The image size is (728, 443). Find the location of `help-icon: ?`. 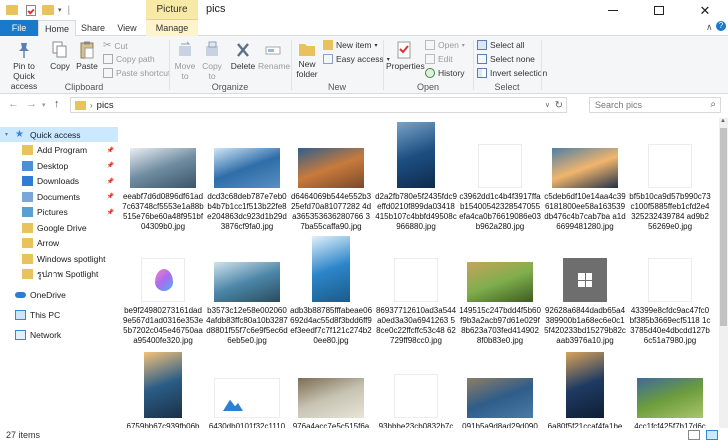

help-icon: ? is located at coordinates (721, 26).